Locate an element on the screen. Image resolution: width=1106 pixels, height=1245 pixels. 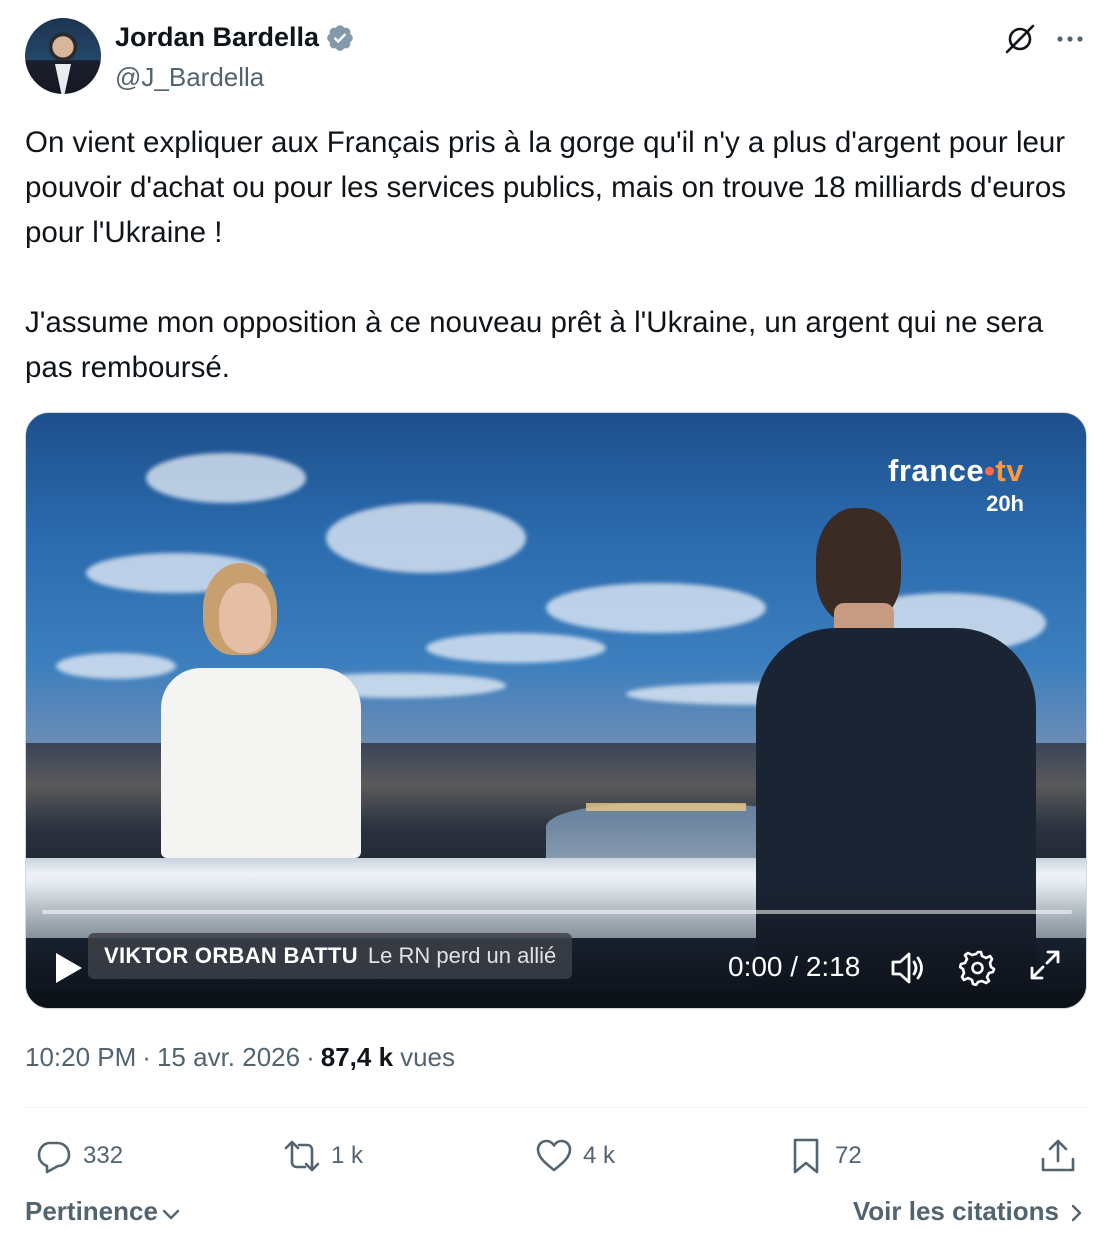
presenter-figure is located at coordinates (261, 713).